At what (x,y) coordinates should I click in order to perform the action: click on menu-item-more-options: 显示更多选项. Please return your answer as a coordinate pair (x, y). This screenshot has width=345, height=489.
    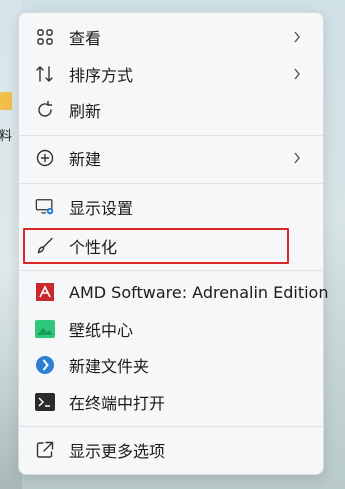
    Looking at the image, I should click on (171, 450).